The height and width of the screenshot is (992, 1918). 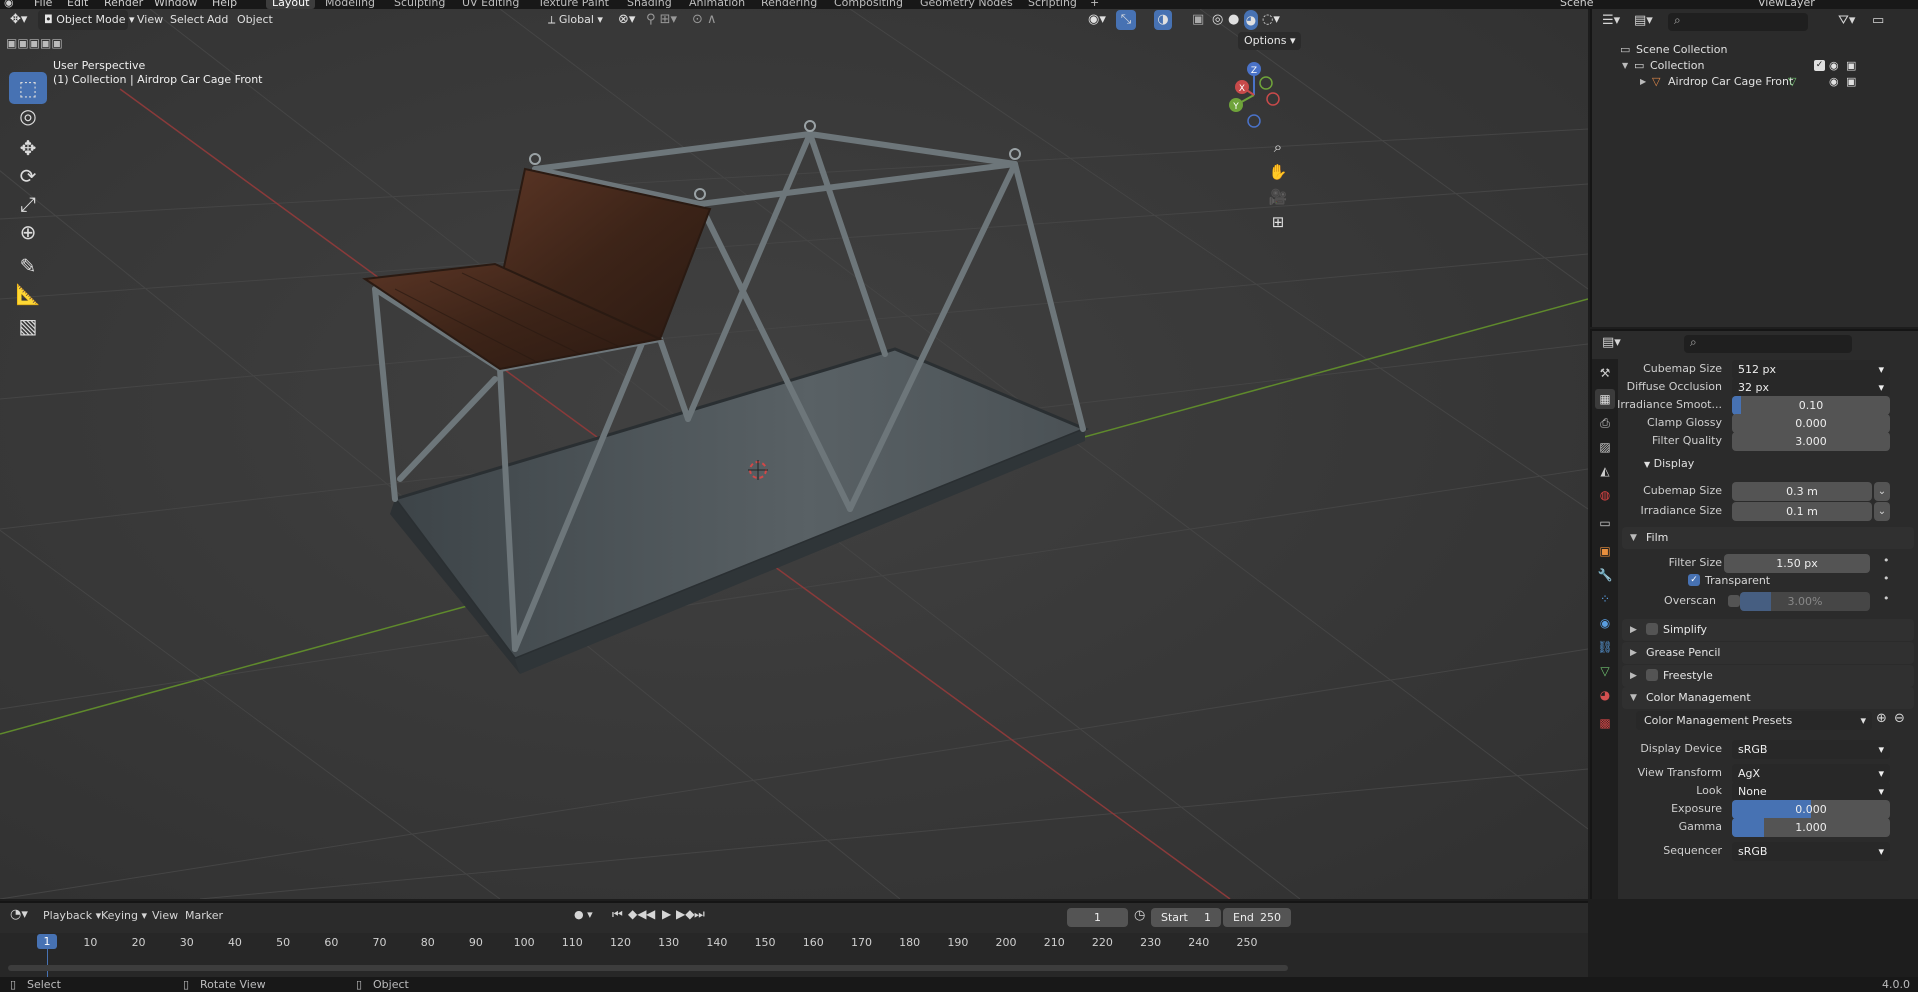 What do you see at coordinates (649, 4) in the screenshot?
I see `tab-shading: Shading` at bounding box center [649, 4].